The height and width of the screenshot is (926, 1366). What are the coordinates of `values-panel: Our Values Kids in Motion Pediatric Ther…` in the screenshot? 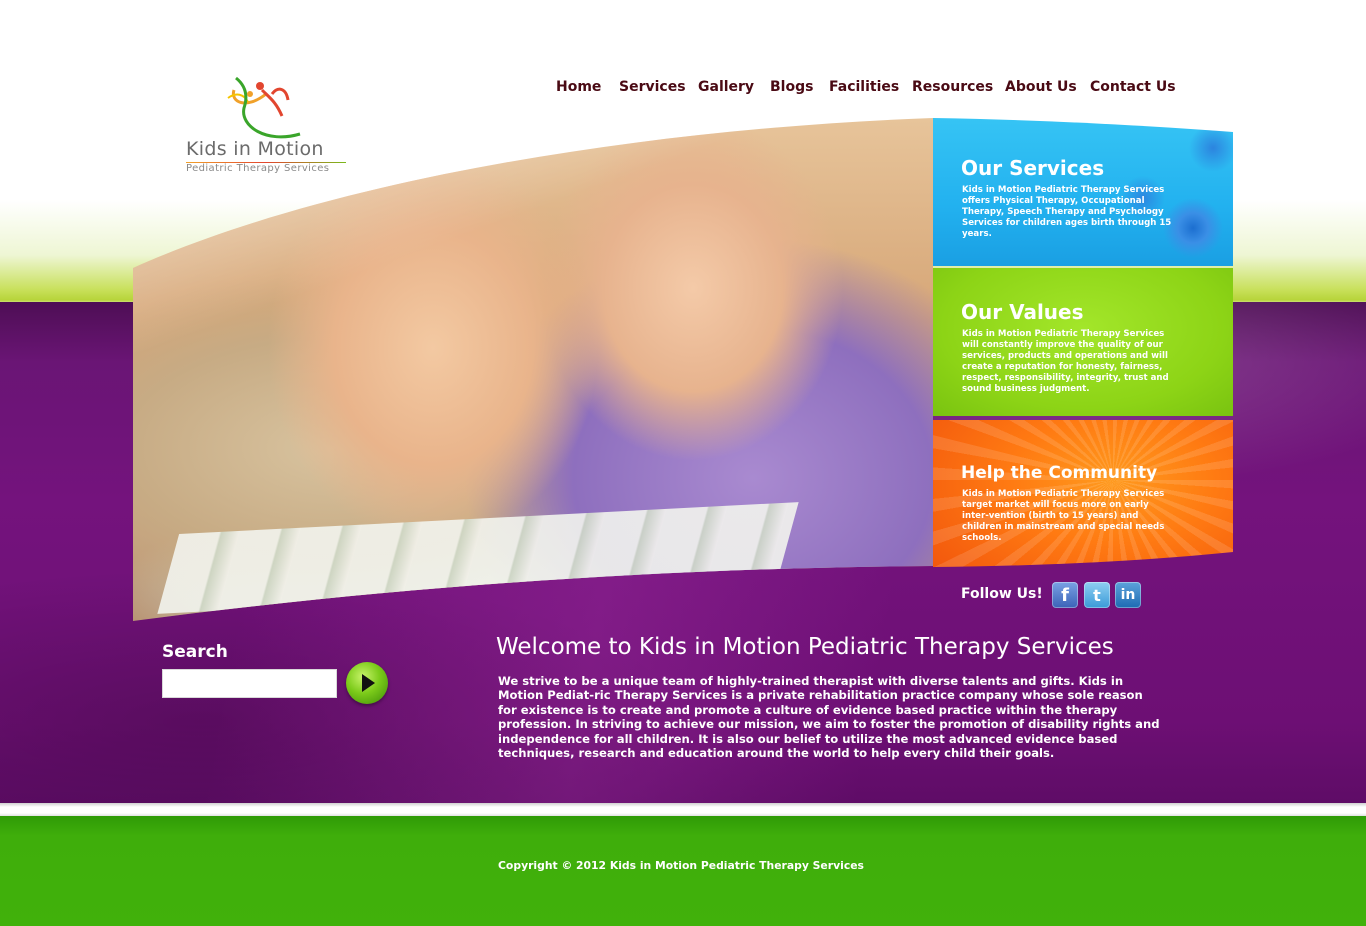 It's located at (1083, 342).